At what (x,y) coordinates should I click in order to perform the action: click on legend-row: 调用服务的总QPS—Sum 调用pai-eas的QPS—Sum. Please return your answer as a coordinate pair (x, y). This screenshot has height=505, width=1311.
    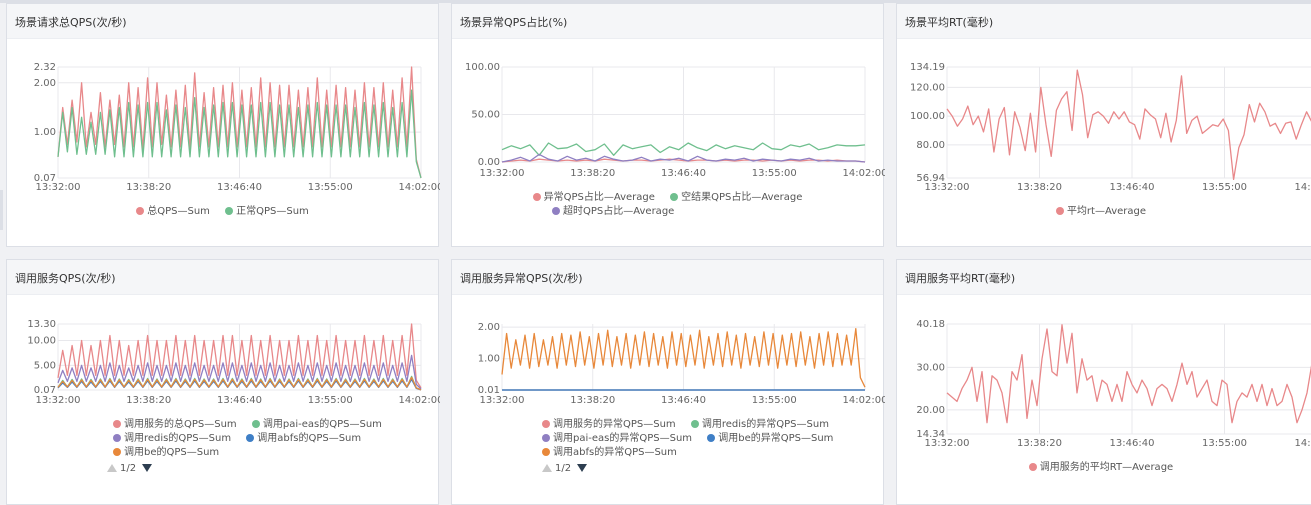
    Looking at the image, I should click on (222, 425).